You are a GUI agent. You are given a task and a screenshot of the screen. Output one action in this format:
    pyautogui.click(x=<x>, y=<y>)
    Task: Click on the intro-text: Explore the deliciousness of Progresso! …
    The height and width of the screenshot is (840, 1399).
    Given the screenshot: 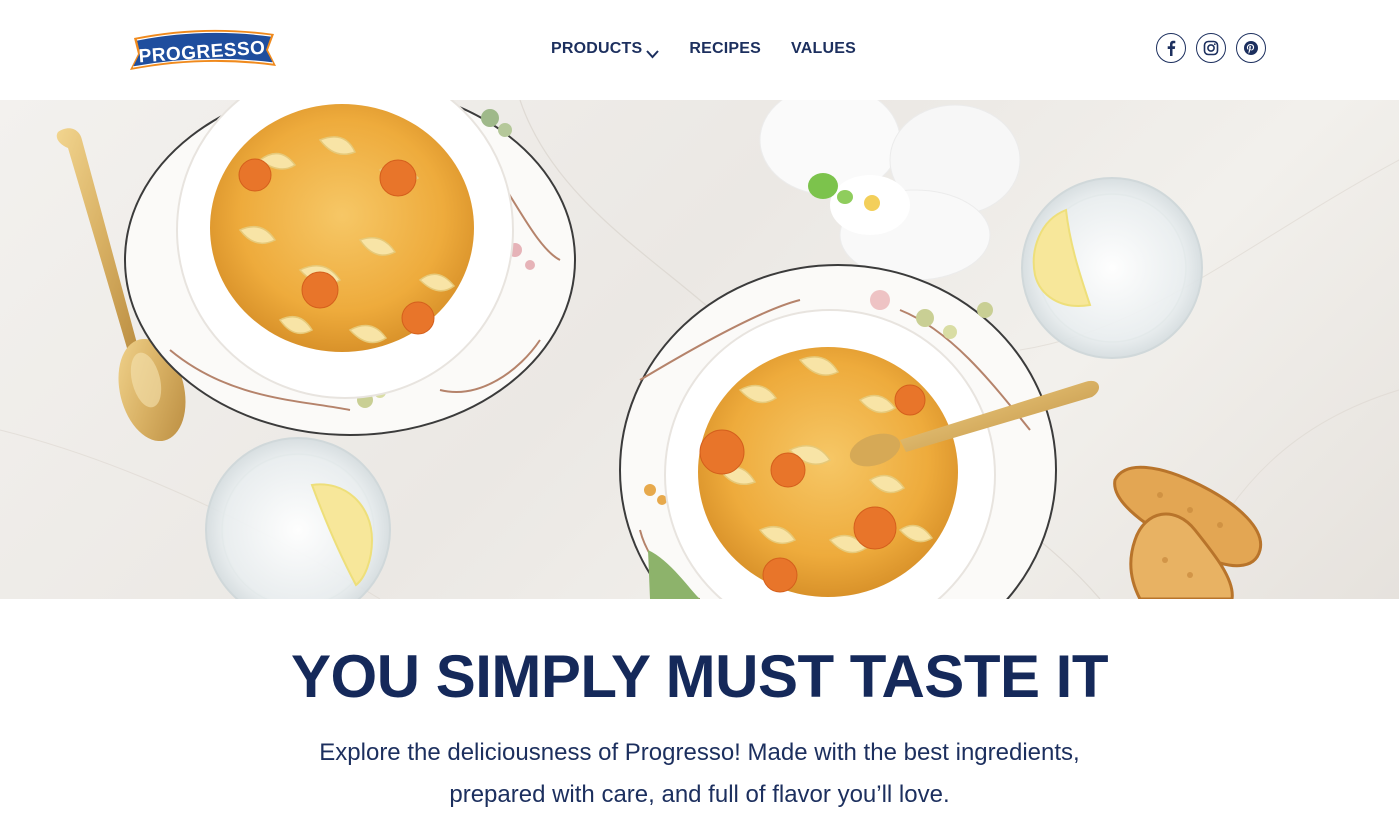 What is the action you would take?
    pyautogui.click(x=700, y=774)
    